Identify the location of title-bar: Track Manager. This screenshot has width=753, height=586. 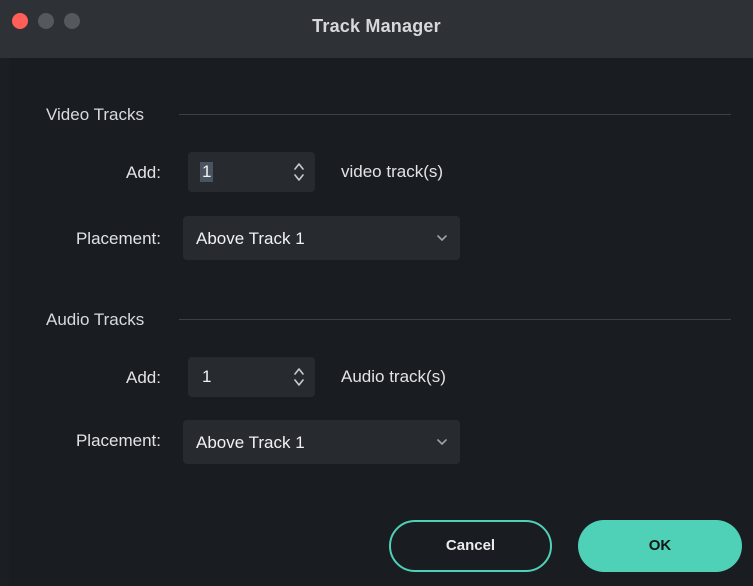
(376, 29).